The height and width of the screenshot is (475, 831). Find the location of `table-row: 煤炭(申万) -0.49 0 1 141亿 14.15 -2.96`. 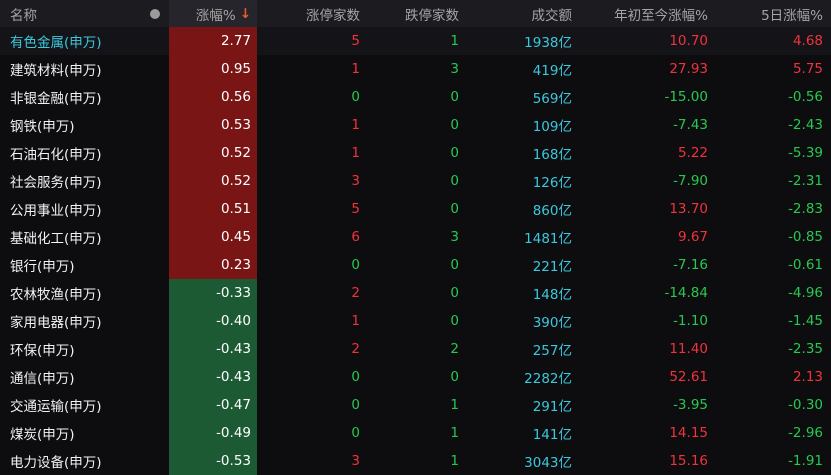

table-row: 煤炭(申万) -0.49 0 1 141亿 14.15 -2.96 is located at coordinates (415, 433).